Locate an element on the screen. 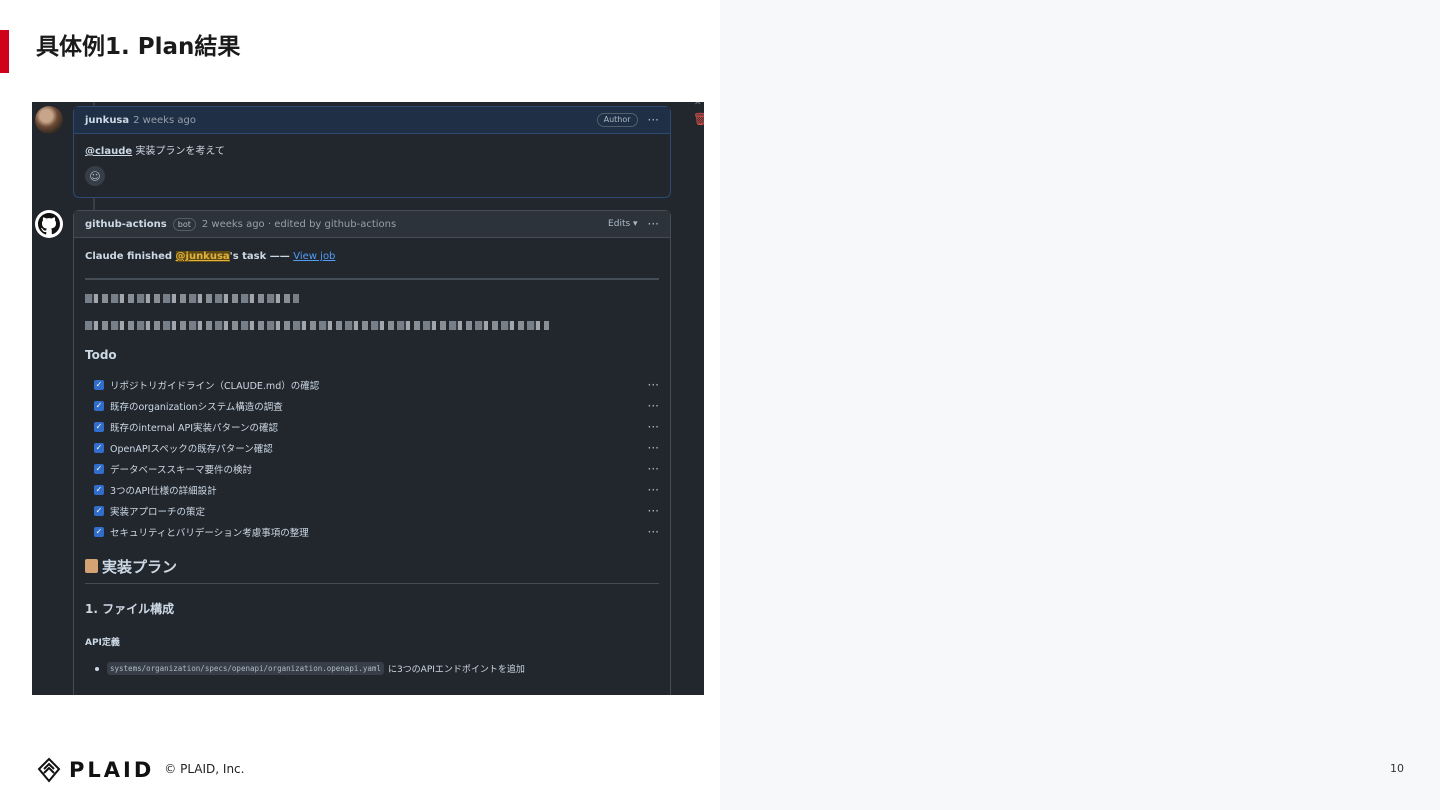 The height and width of the screenshot is (810, 1440). bot-badge: bot is located at coordinates (184, 224).